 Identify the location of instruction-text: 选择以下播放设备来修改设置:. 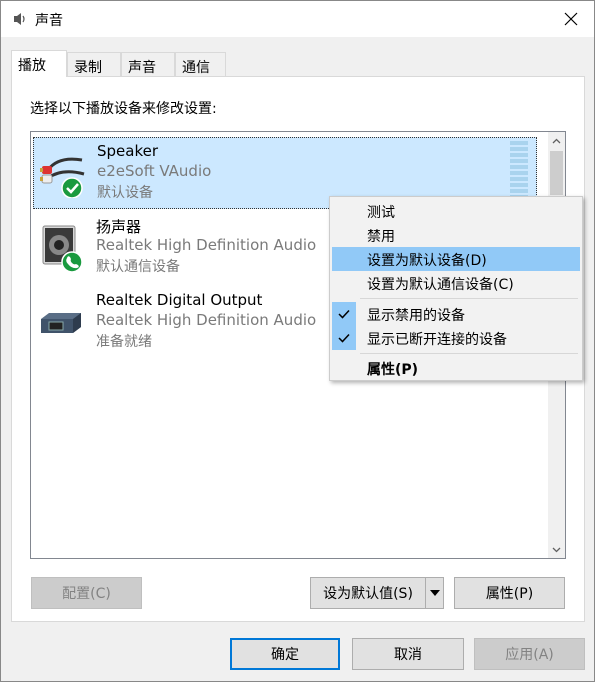
(123, 109).